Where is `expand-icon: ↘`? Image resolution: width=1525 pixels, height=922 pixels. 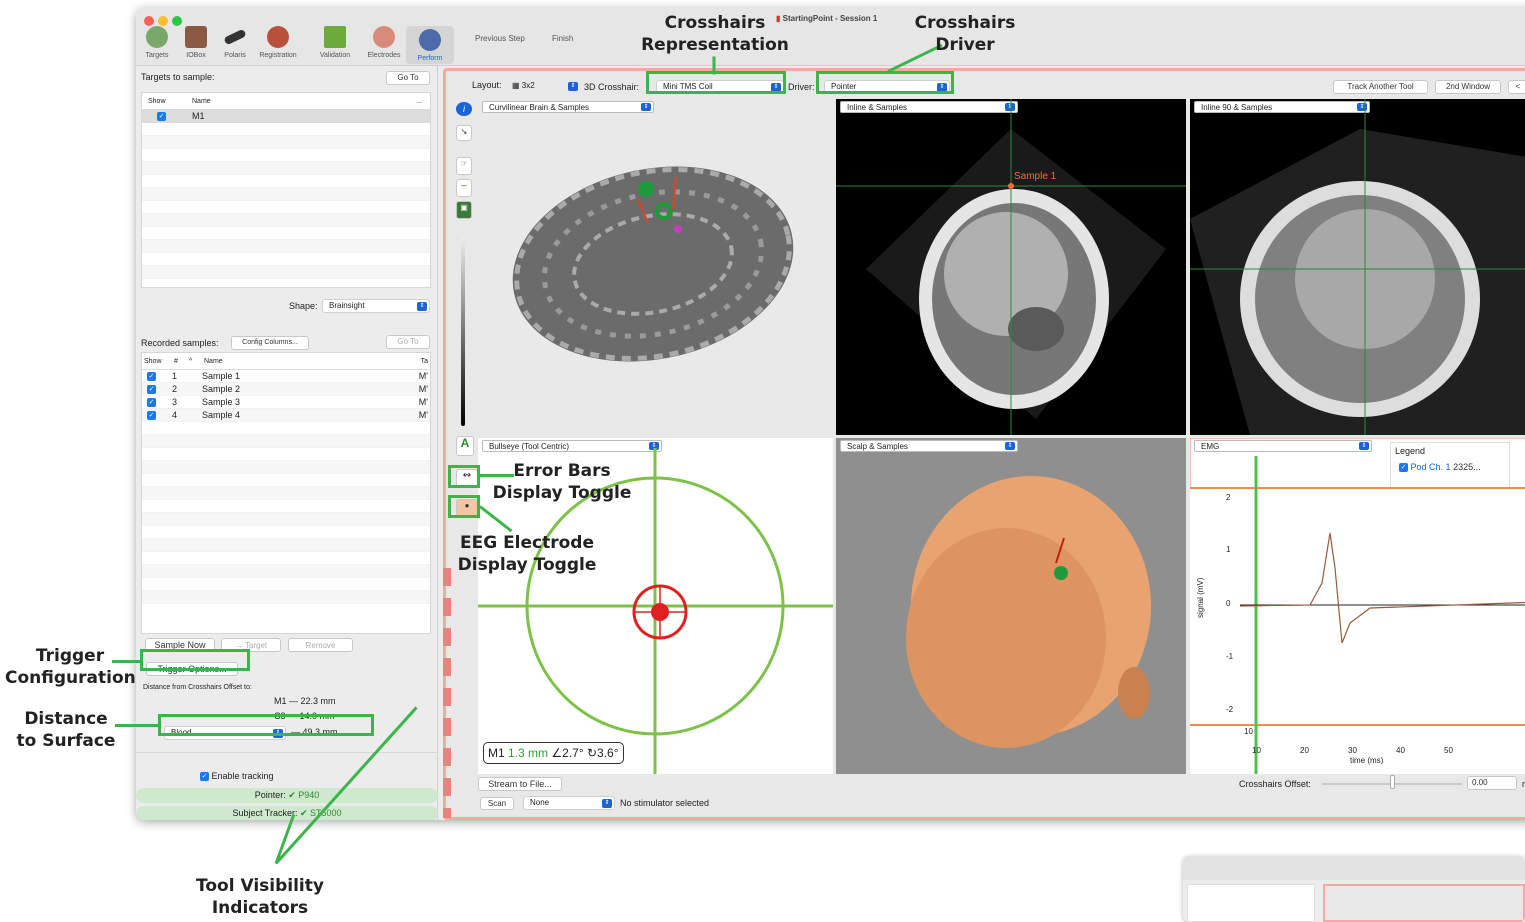 expand-icon: ↘ is located at coordinates (464, 133).